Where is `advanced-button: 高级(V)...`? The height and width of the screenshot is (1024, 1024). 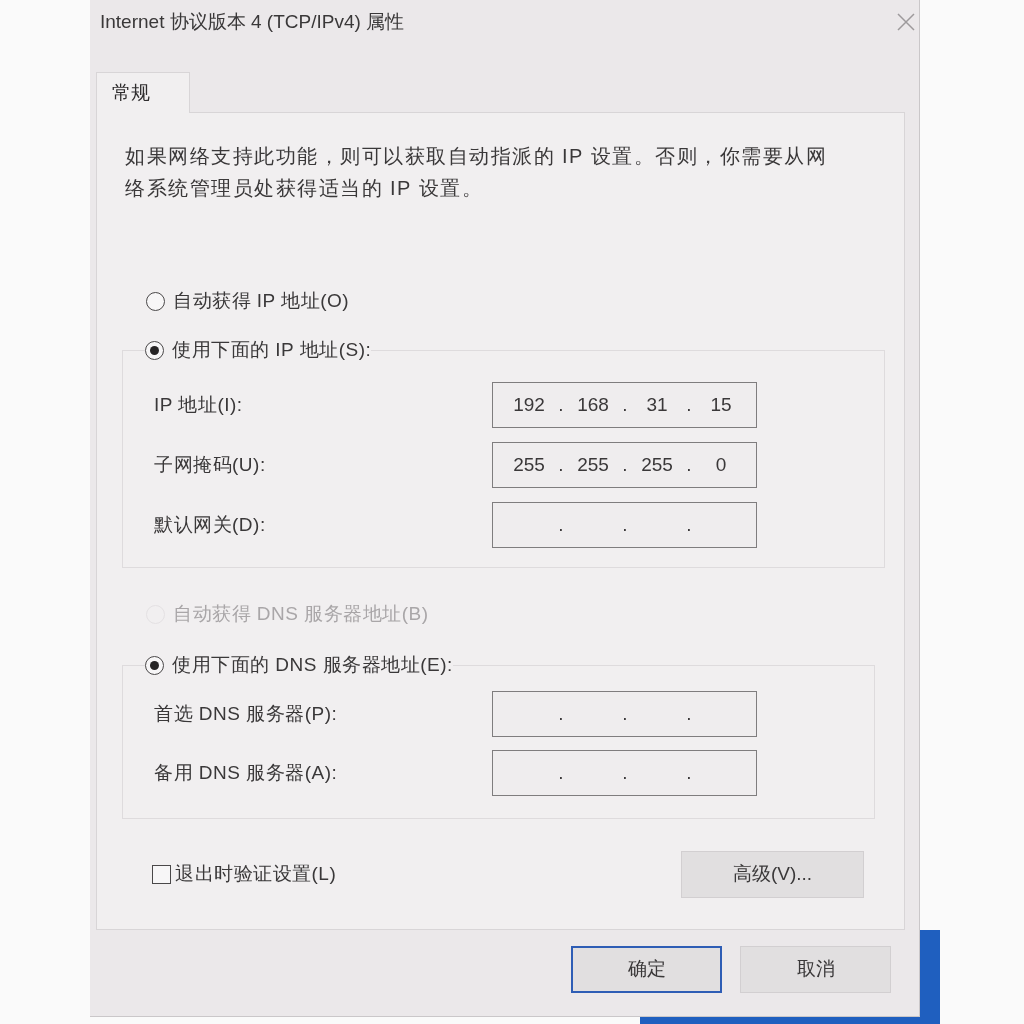
advanced-button: 高级(V)... is located at coordinates (772, 874).